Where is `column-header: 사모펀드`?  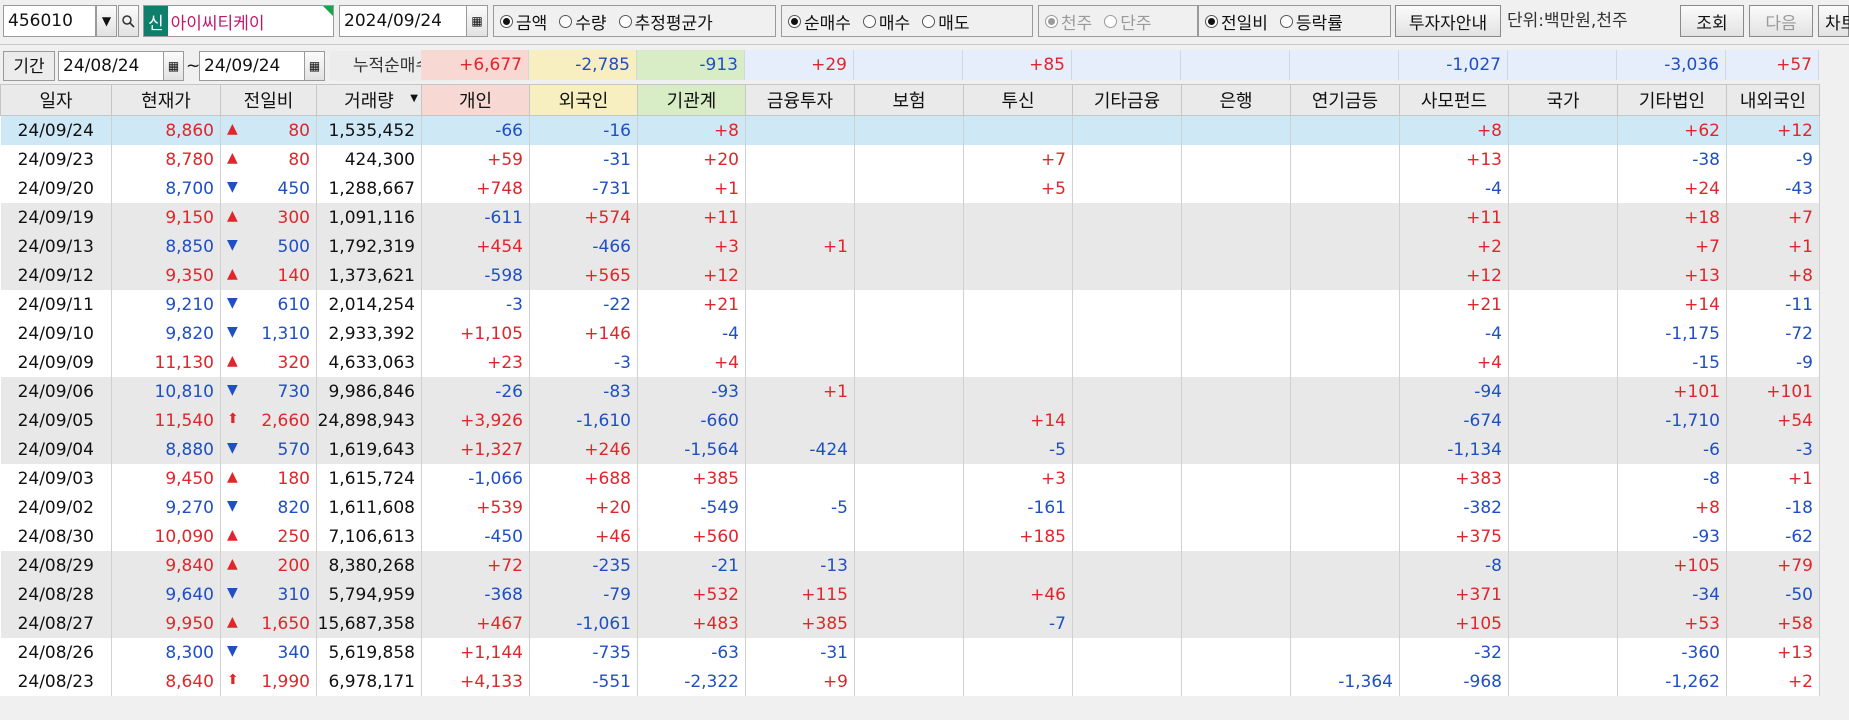
column-header: 사모펀드 is located at coordinates (1454, 100).